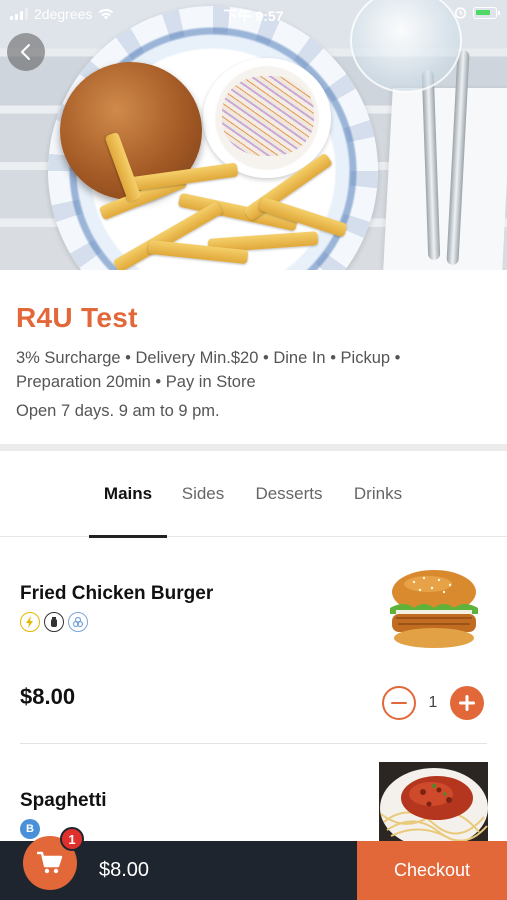 The image size is (507, 900). What do you see at coordinates (460, 13) in the screenshot?
I see `alarm-icon` at bounding box center [460, 13].